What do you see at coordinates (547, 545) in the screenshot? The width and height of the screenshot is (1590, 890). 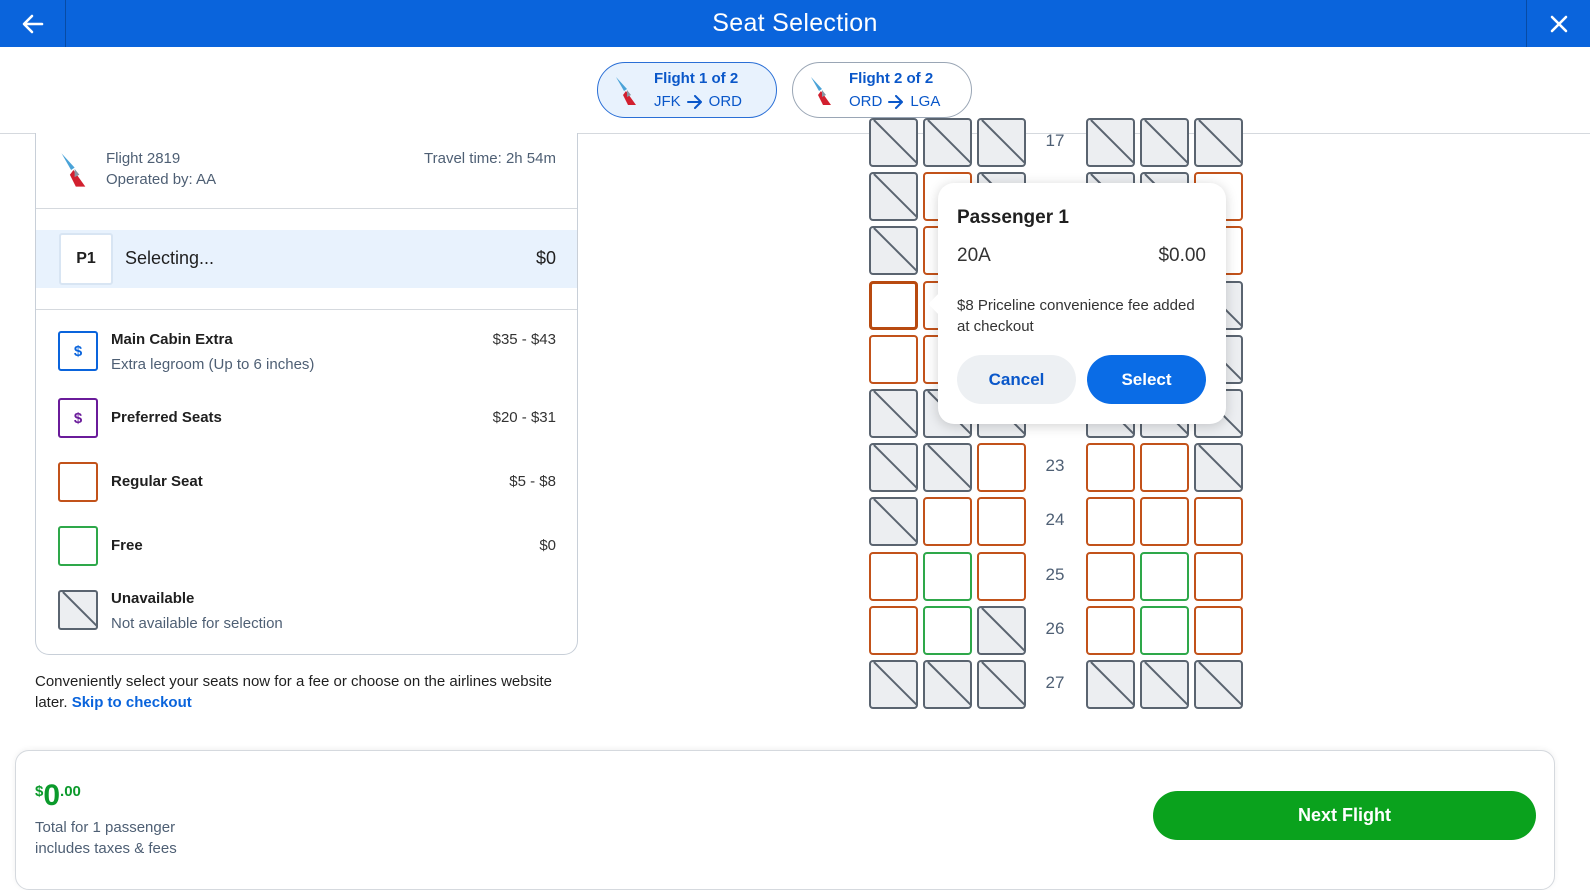 I see `legend-range: $0` at bounding box center [547, 545].